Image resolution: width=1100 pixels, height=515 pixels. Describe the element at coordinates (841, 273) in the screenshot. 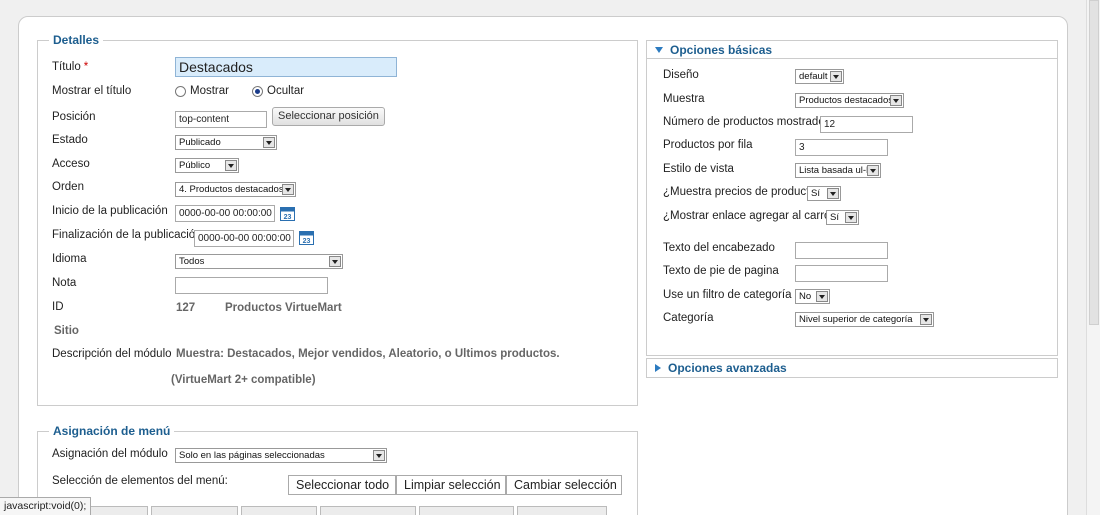

I see `pie-input` at that location.